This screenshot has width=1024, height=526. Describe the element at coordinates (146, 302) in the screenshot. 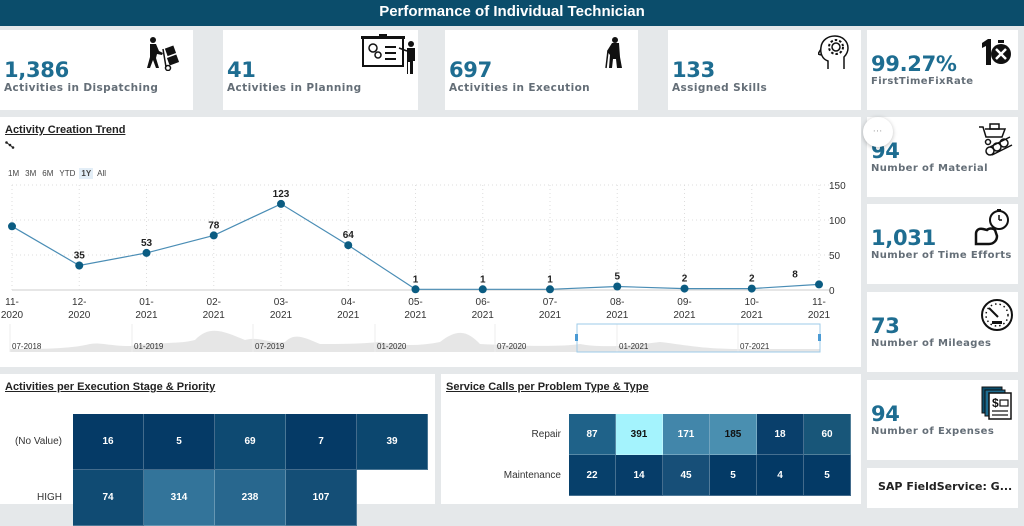

I see `x-tick-label: 01-` at that location.